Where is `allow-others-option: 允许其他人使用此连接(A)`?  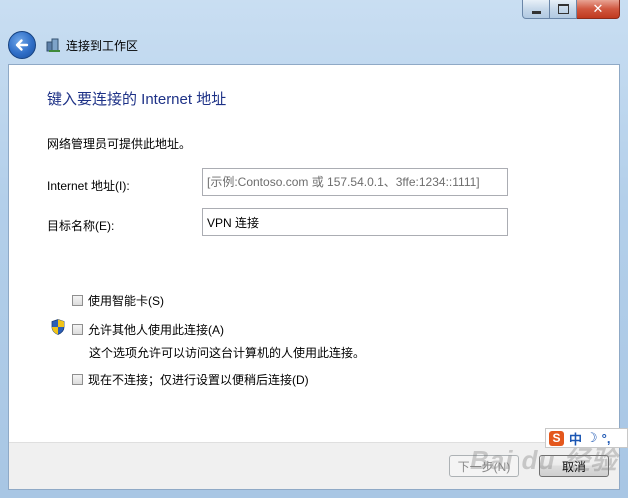
allow-others-option: 允许其他人使用此连接(A) is located at coordinates (148, 329).